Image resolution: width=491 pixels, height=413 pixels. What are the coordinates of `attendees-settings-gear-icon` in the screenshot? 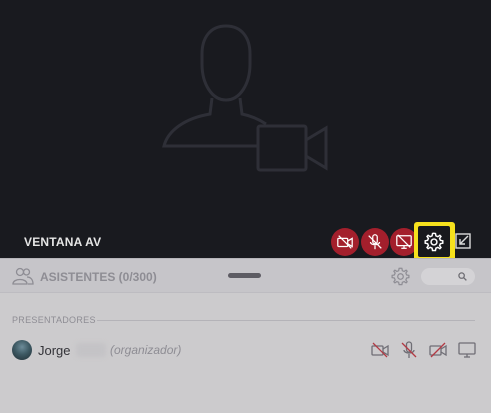 It's located at (400, 276).